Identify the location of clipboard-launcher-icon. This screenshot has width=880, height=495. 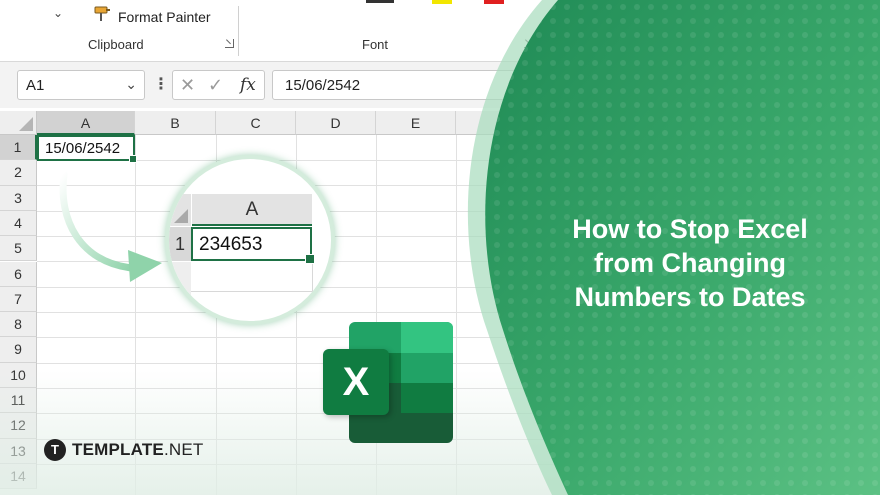
(229, 43).